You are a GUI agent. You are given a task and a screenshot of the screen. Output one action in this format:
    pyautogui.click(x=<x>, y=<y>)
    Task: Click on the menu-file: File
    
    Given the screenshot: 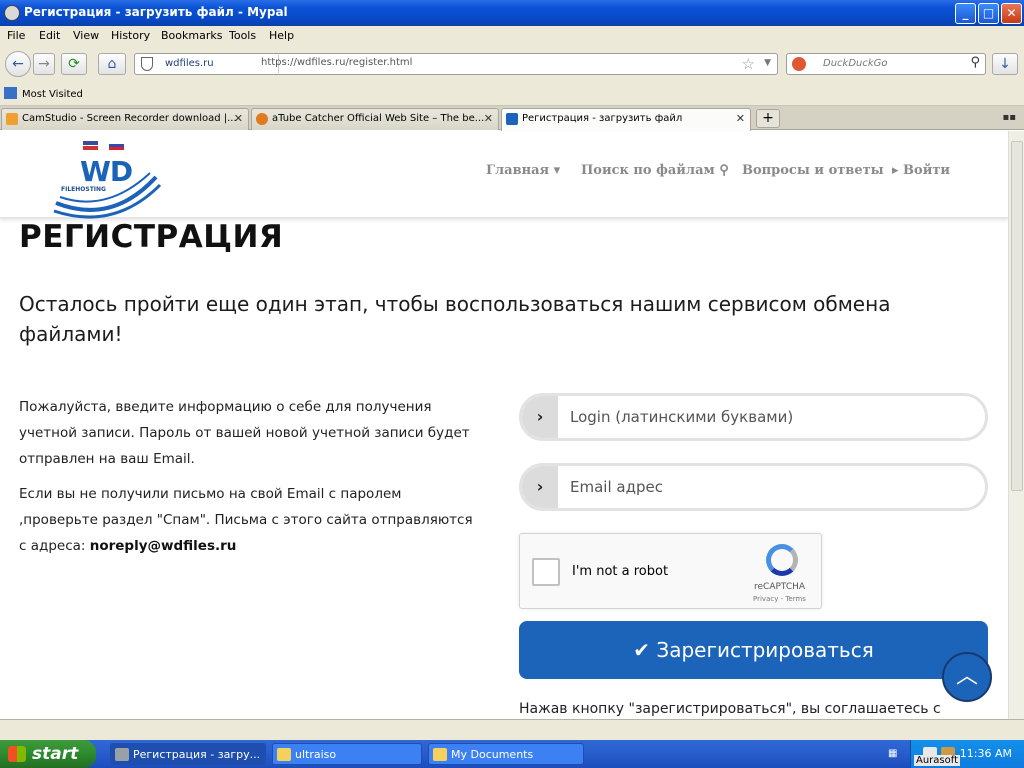 What is the action you would take?
    pyautogui.click(x=16, y=35)
    